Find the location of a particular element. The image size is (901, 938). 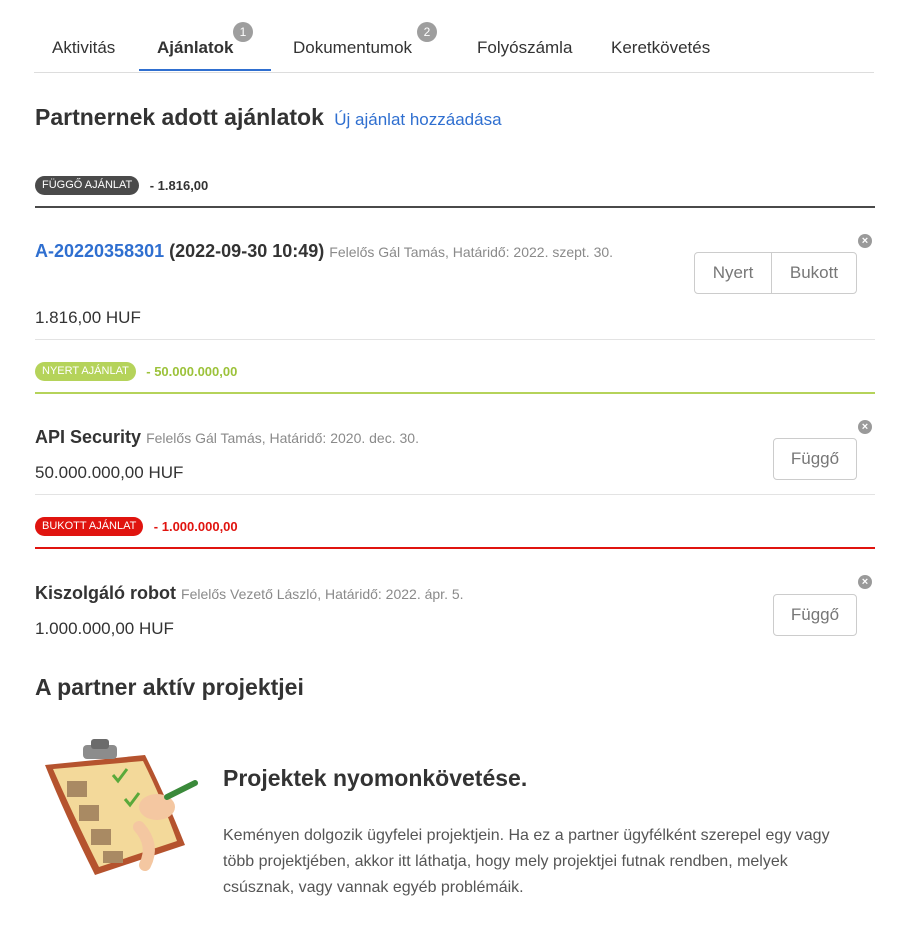

offer-date: (2022-09-30 10:49) is located at coordinates (247, 251).